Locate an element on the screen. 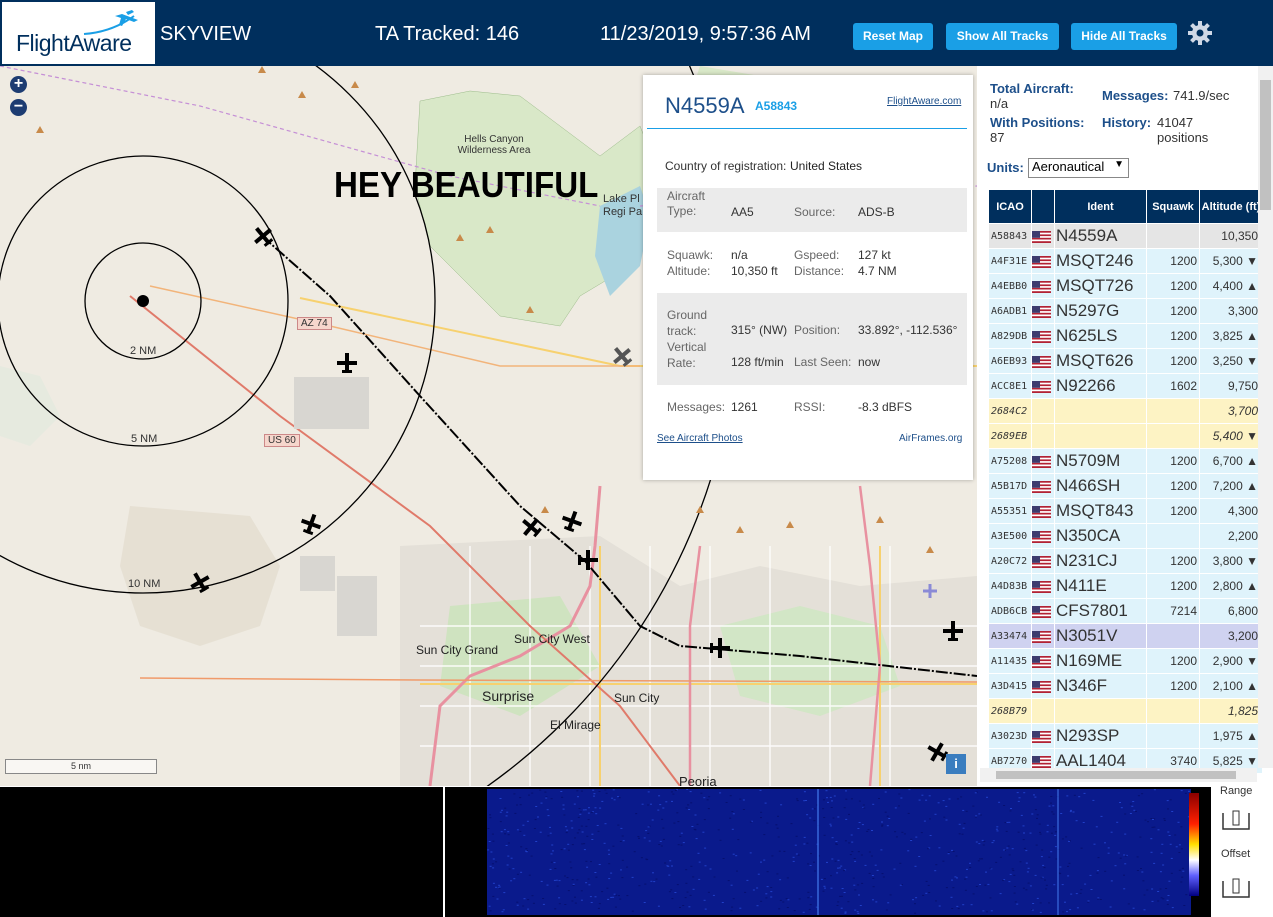 This screenshot has height=917, width=1273. history-value: 41047 positions is located at coordinates (1183, 130).